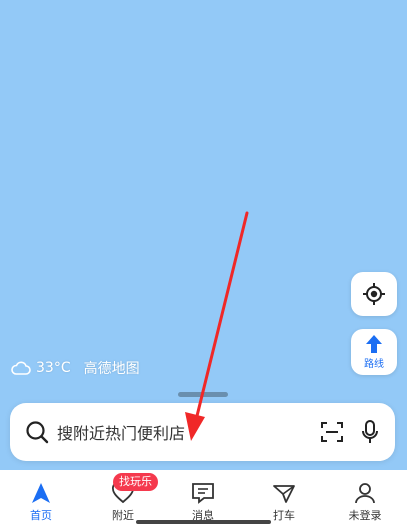 The image size is (407, 529). Describe the element at coordinates (53, 368) in the screenshot. I see `temperature: 33°C` at that location.